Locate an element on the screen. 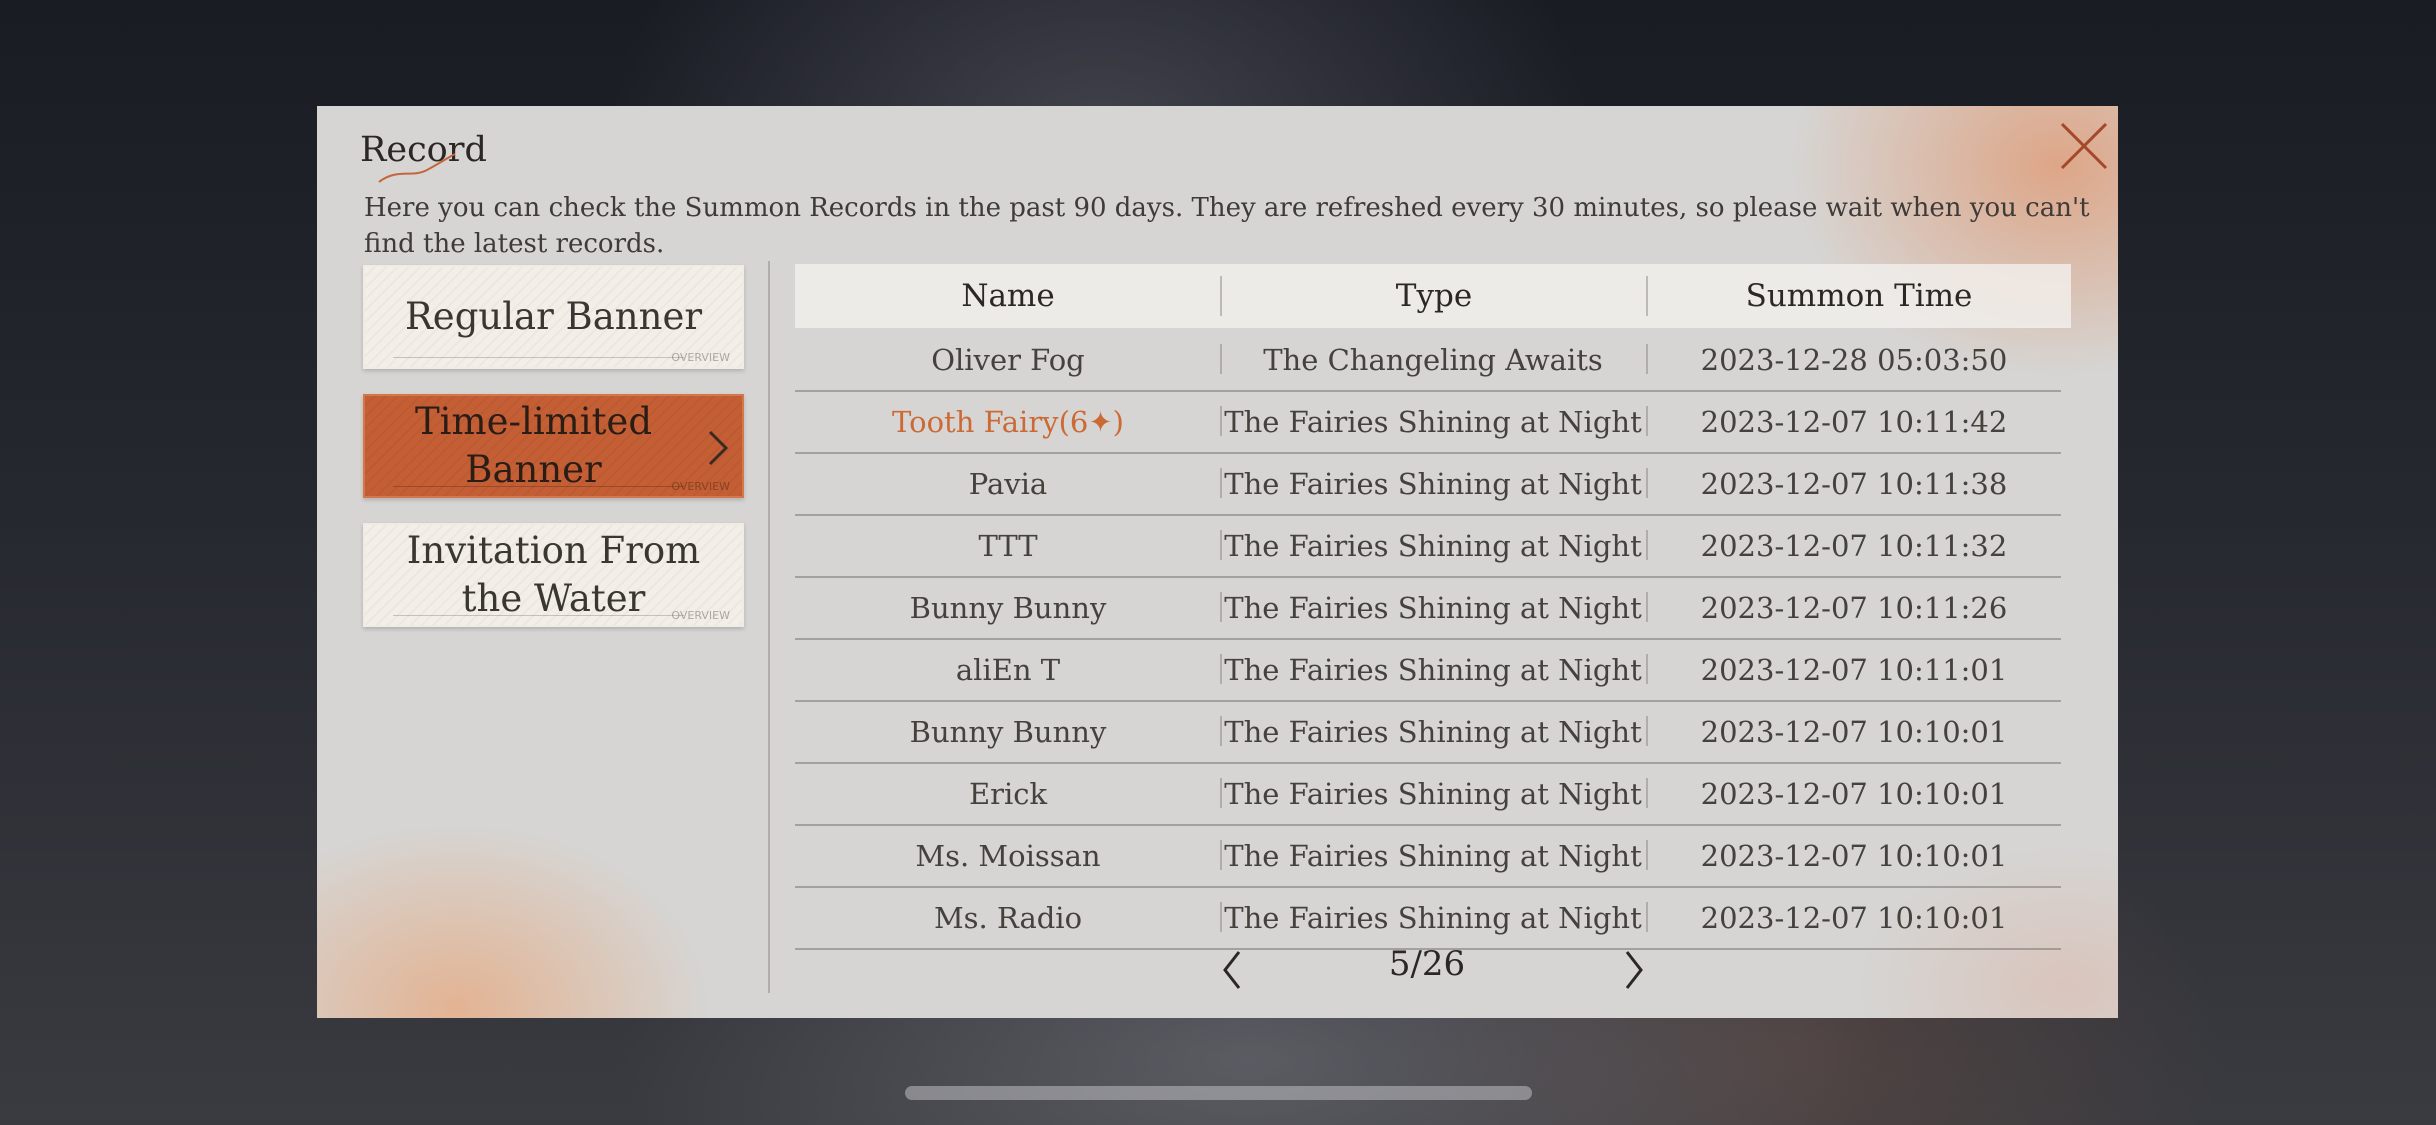 This screenshot has width=2436, height=1125. close-icon is located at coordinates (2084, 146).